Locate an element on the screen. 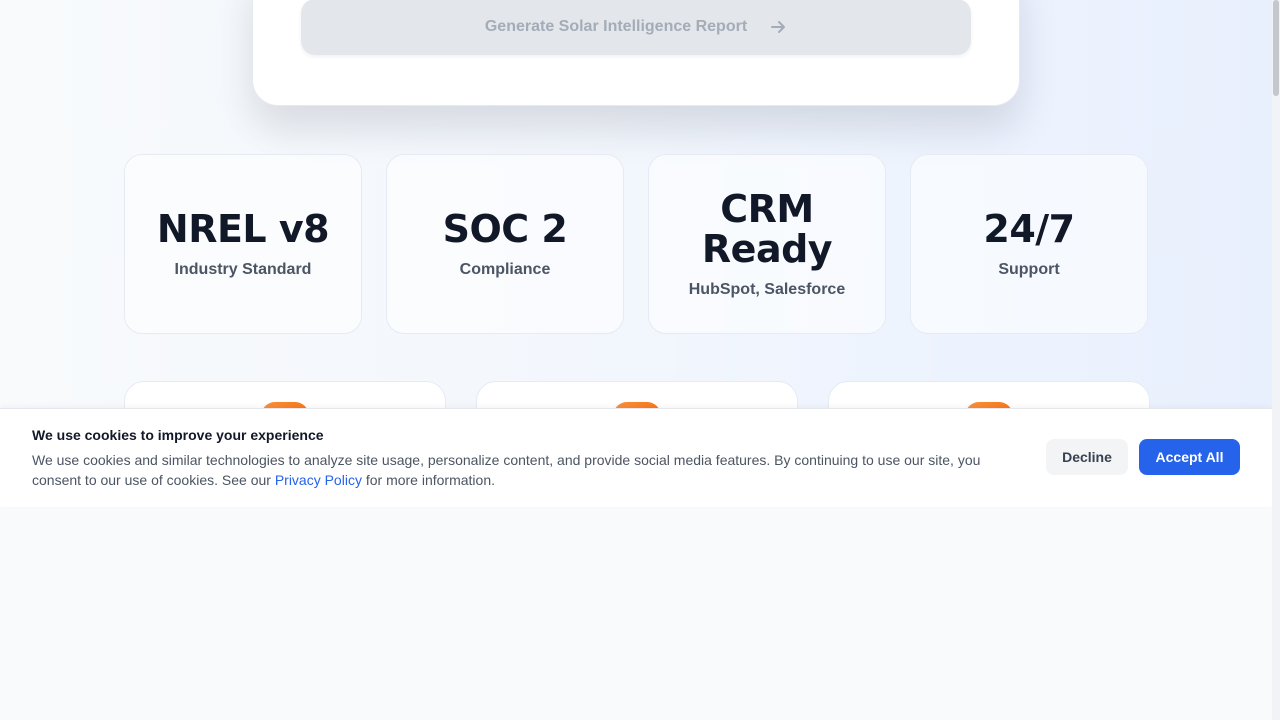 The image size is (1280, 720). stat-label: Industry Standard is located at coordinates (243, 269).